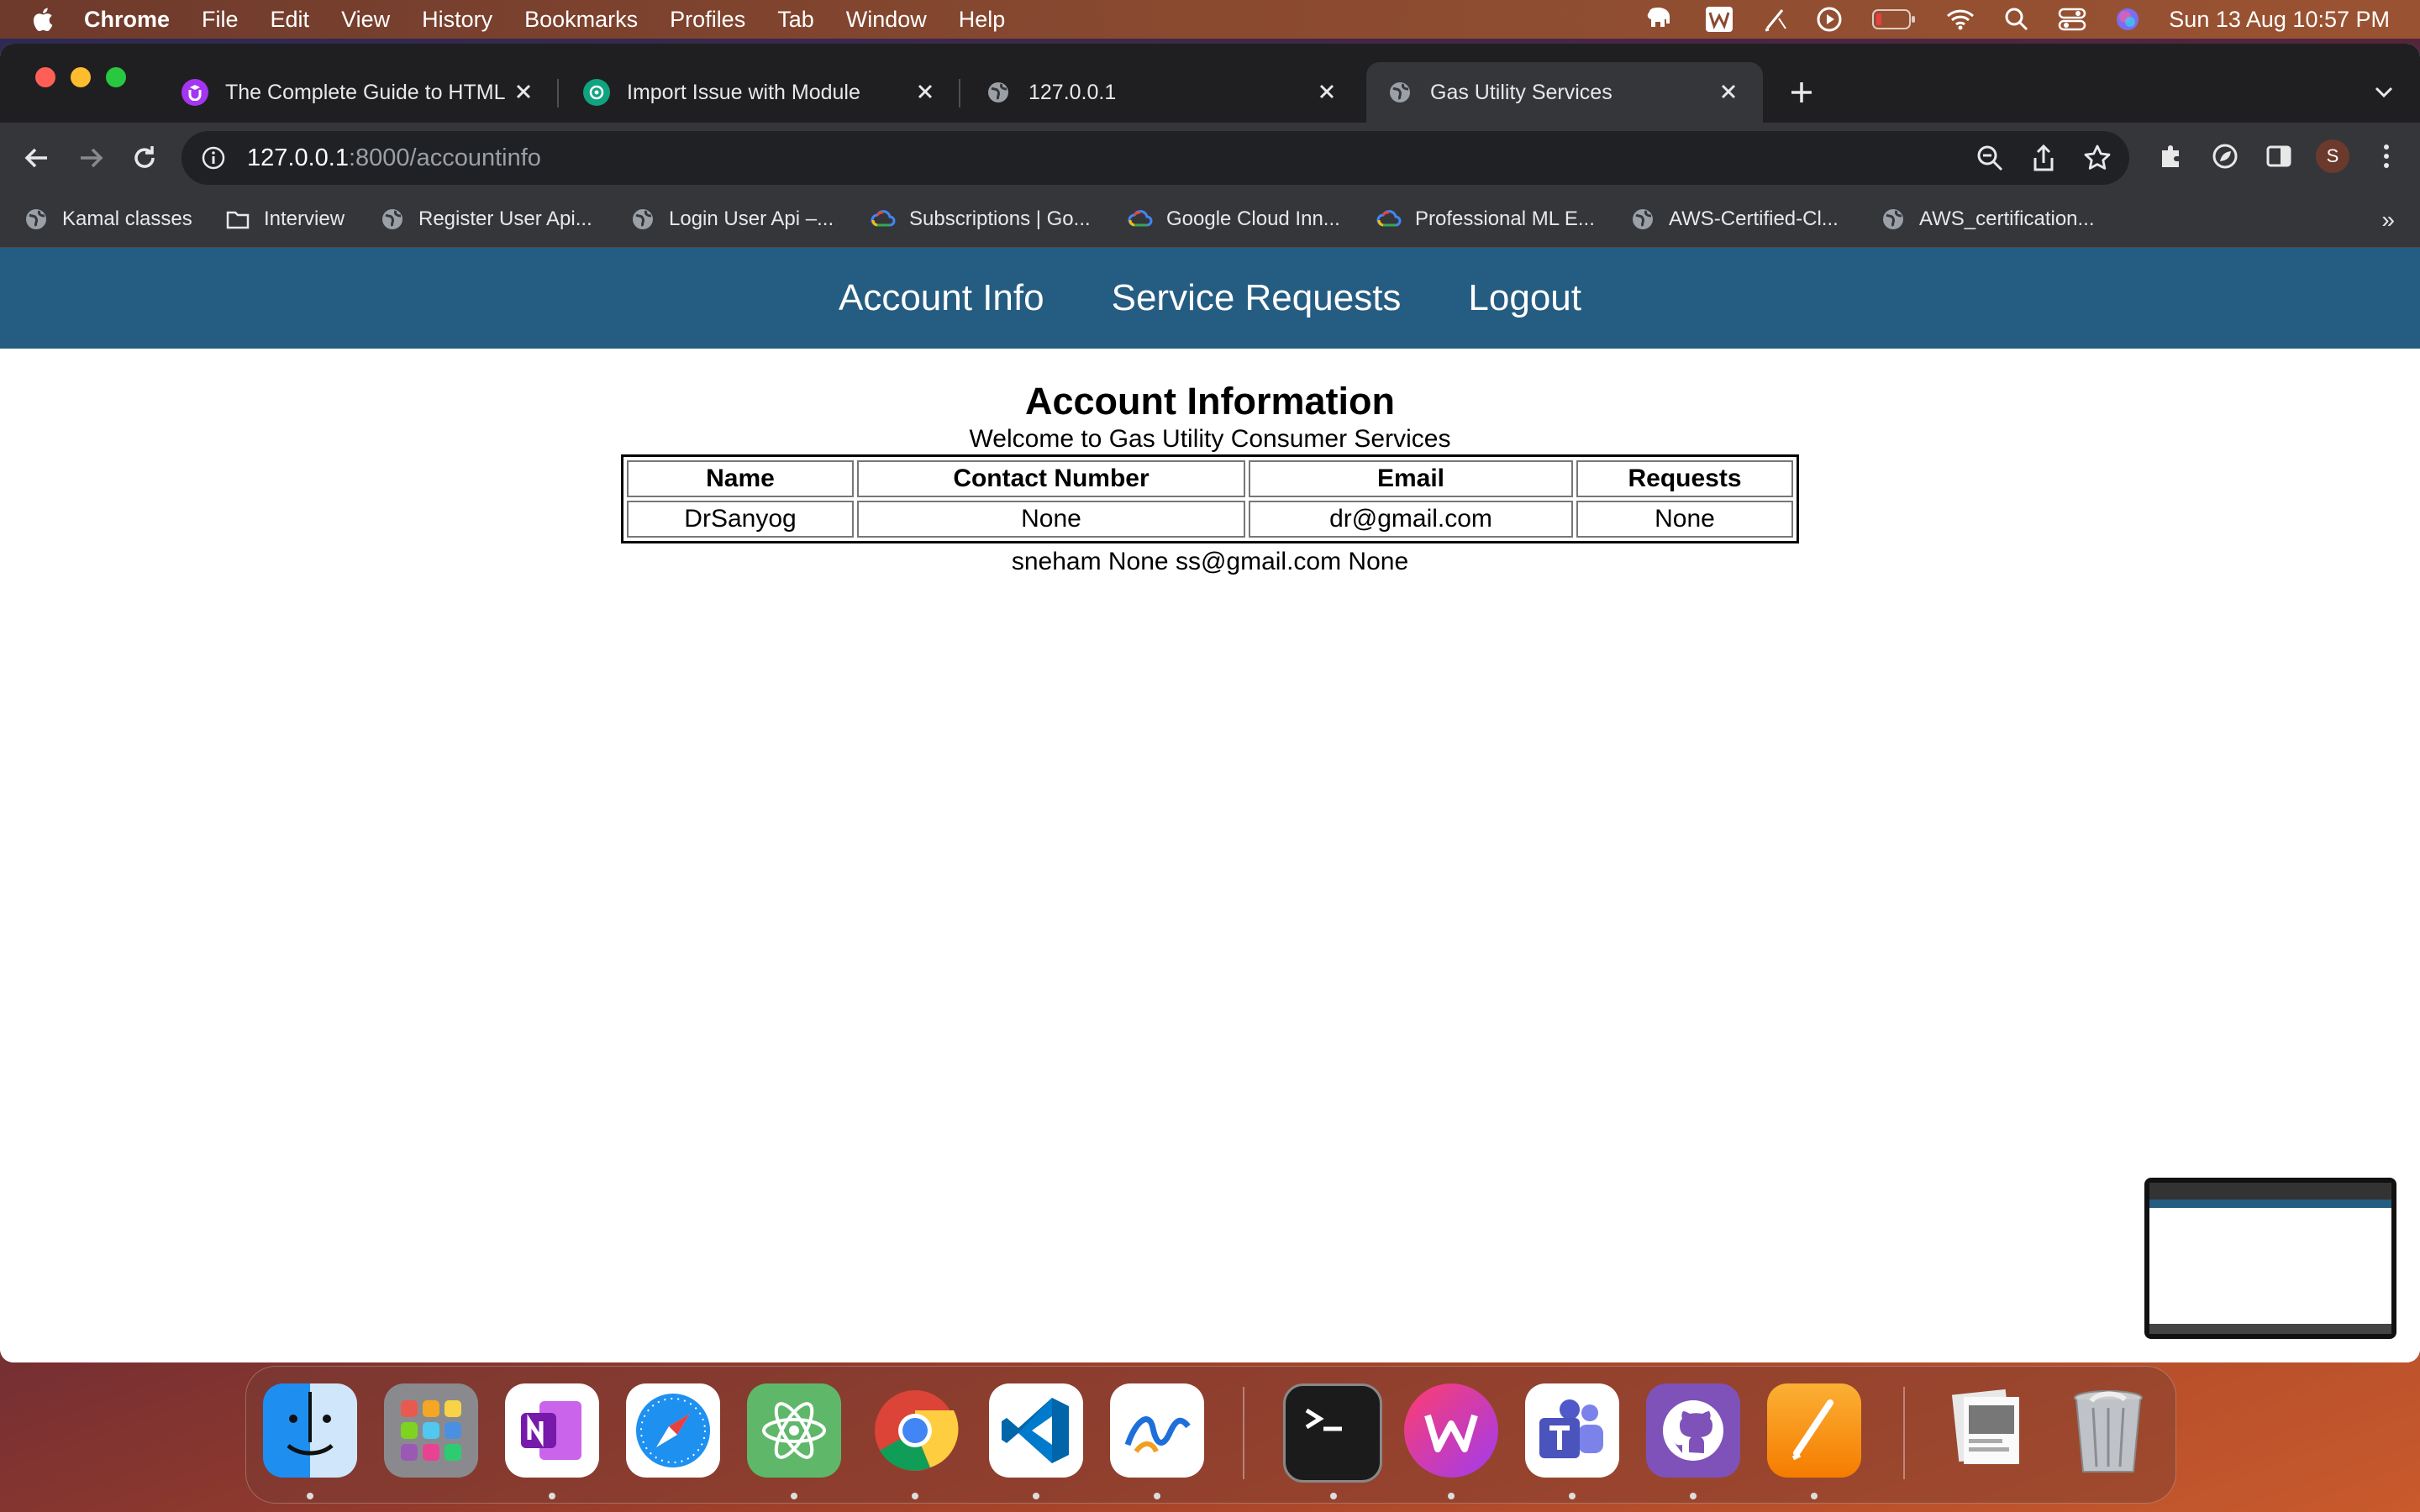  I want to click on trash-dock-icon, so click(2108, 1430).